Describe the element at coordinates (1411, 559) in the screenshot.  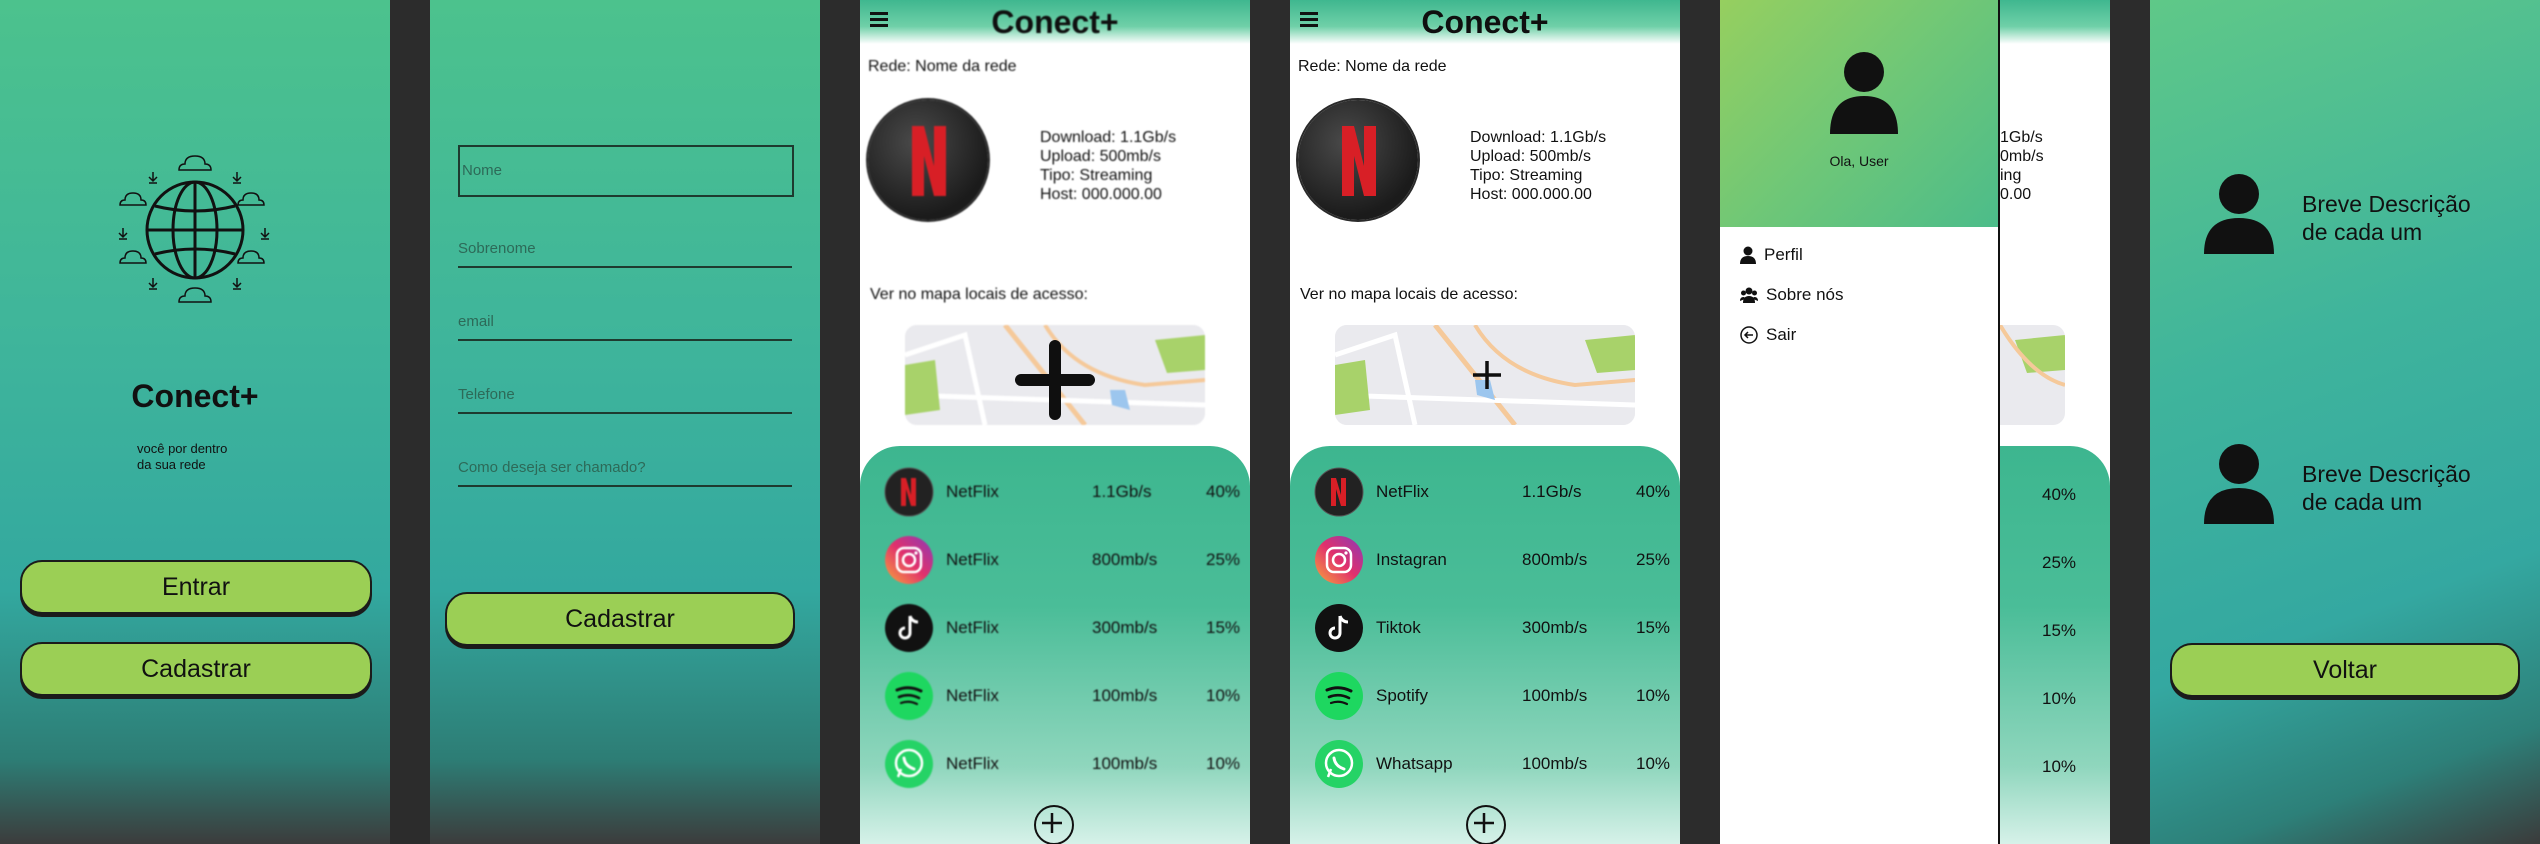
I see `app-name: Instagran` at that location.